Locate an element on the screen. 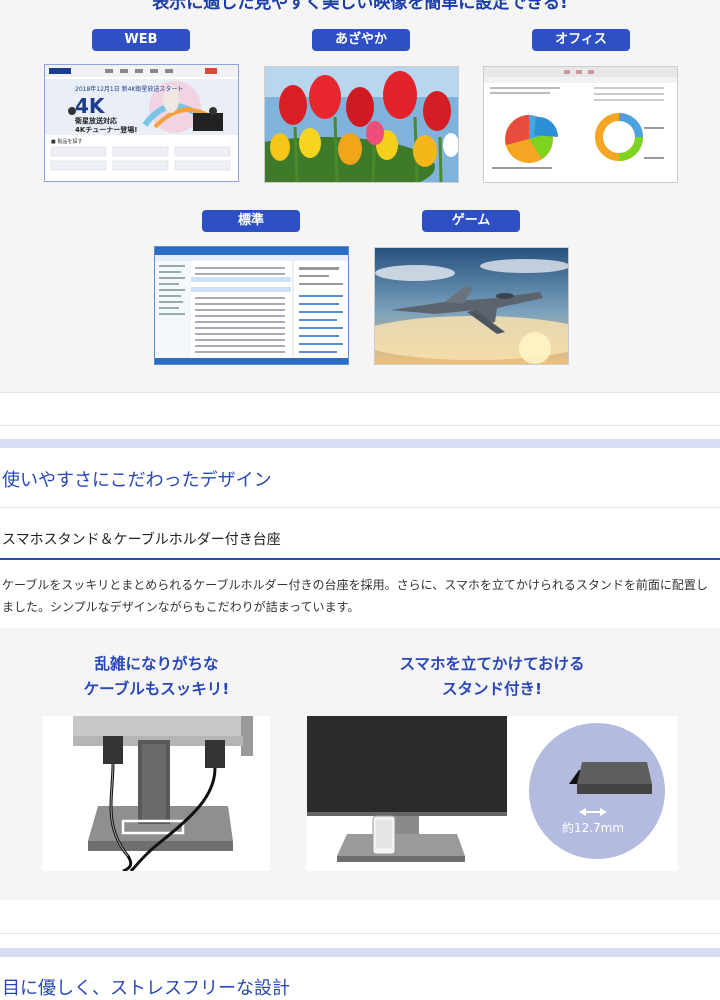 Image resolution: width=720 pixels, height=1000 pixels. standard-mode-thumbnail is located at coordinates (251, 305).